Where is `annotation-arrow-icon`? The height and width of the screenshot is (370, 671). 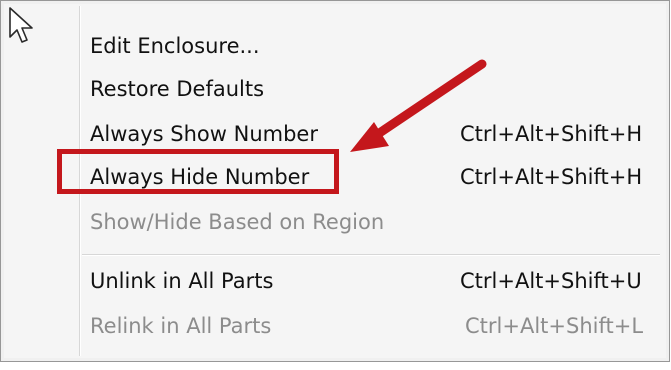
annotation-arrow-icon is located at coordinates (418, 105).